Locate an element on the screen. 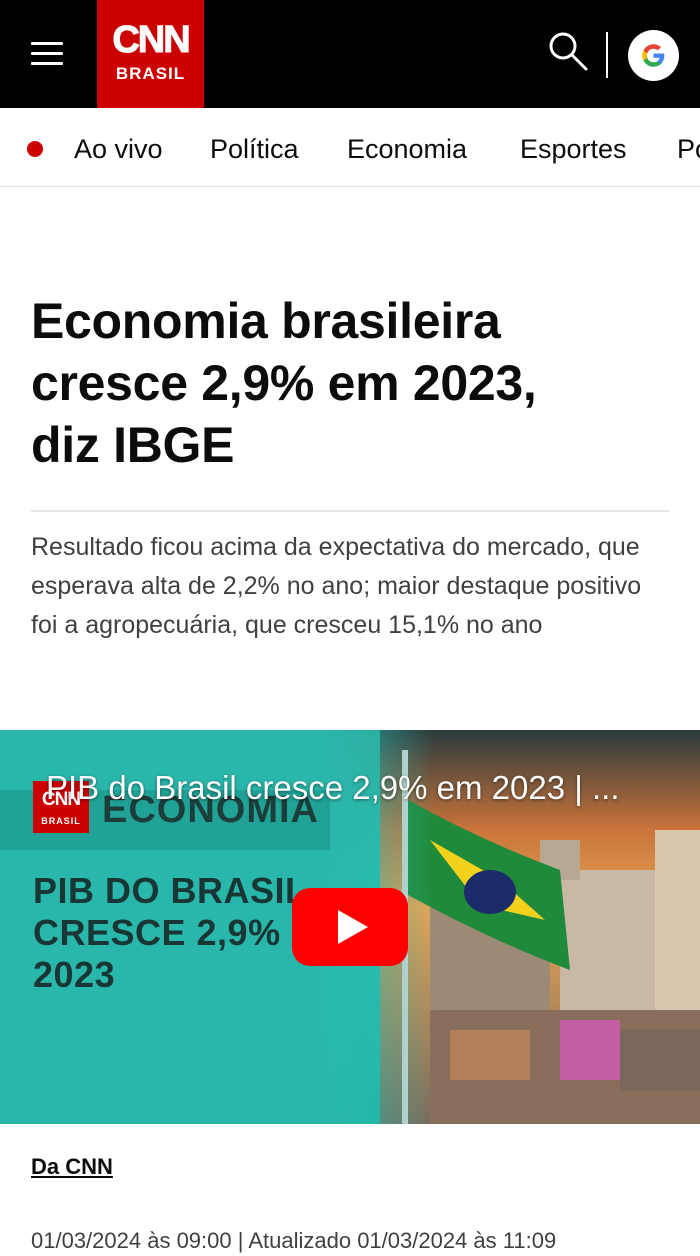 The width and height of the screenshot is (700, 1256). video-headline-line: CRESCE 2,9% E is located at coordinates (174, 932).